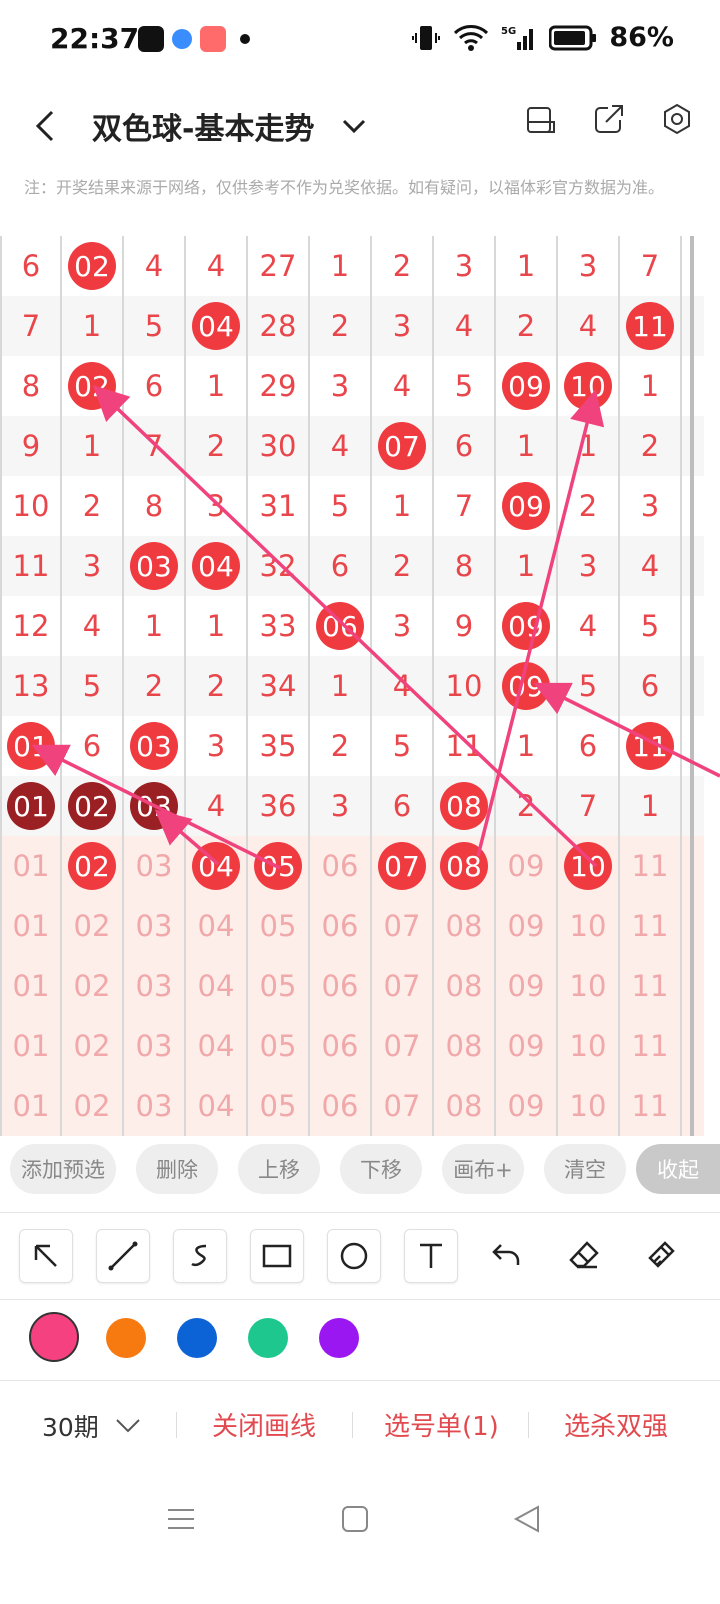 This screenshot has width=720, height=1604. I want to click on menu-icon, so click(181, 1519).